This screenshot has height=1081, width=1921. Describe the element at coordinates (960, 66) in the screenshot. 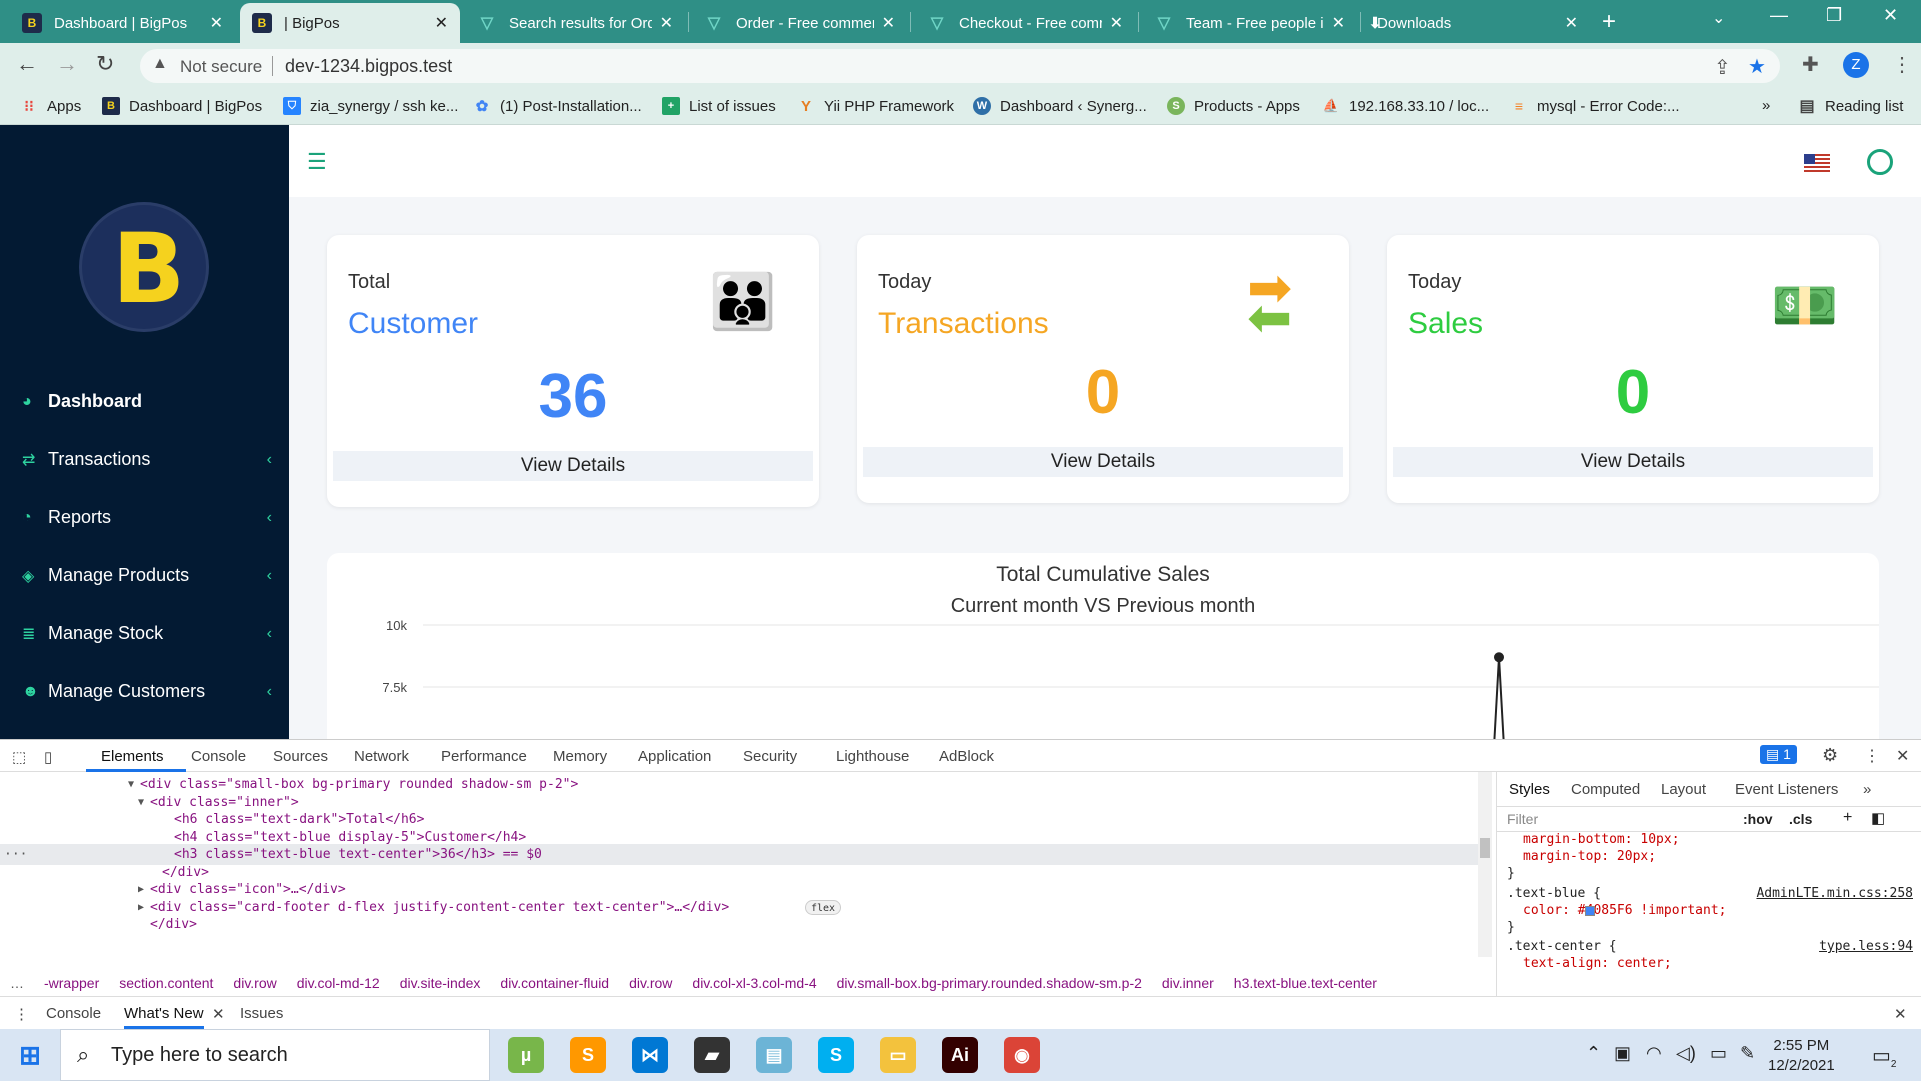

I see `address-bar: ▲ Not secure dev-1234.bigpos.test ⇪ ★` at that location.